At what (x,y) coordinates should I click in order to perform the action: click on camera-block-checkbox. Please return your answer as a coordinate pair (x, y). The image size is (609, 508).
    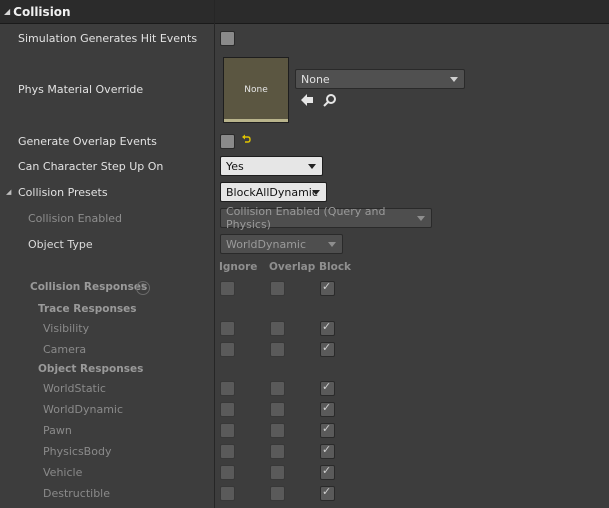
    Looking at the image, I should click on (327, 349).